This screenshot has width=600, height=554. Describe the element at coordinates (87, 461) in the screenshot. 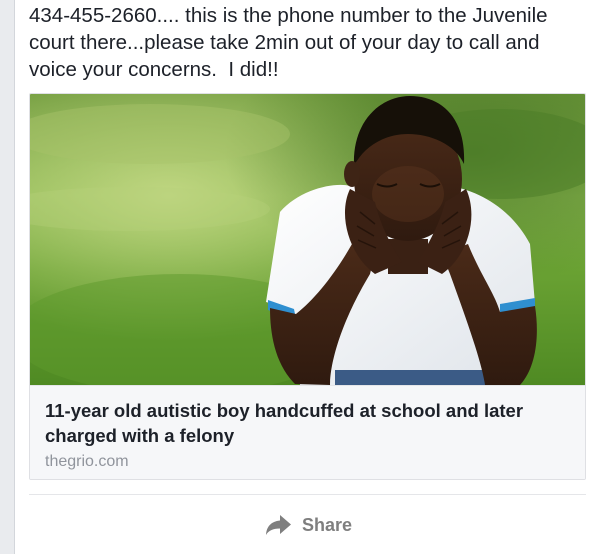

I see `link-preview-domain: thegrio.com` at that location.